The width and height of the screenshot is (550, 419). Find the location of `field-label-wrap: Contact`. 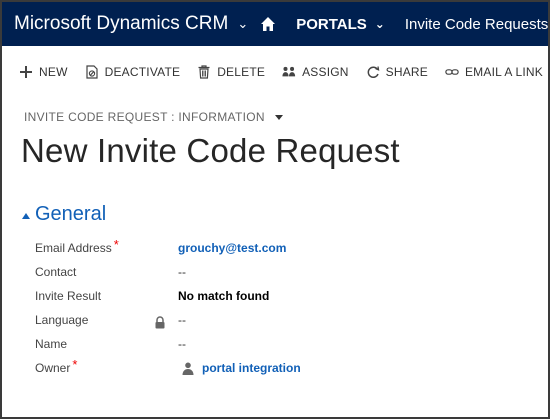

field-label-wrap: Contact is located at coordinates (106, 272).